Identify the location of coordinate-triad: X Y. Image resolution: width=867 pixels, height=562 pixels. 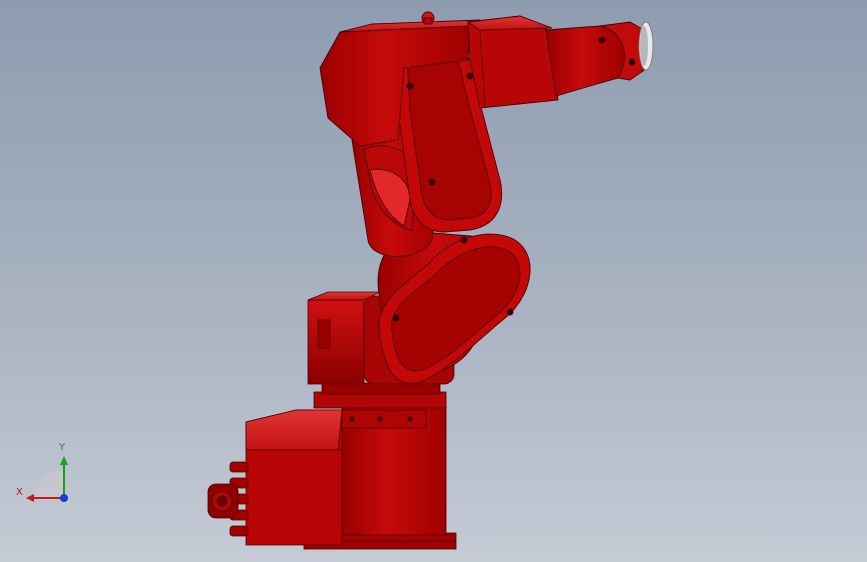
(47, 475).